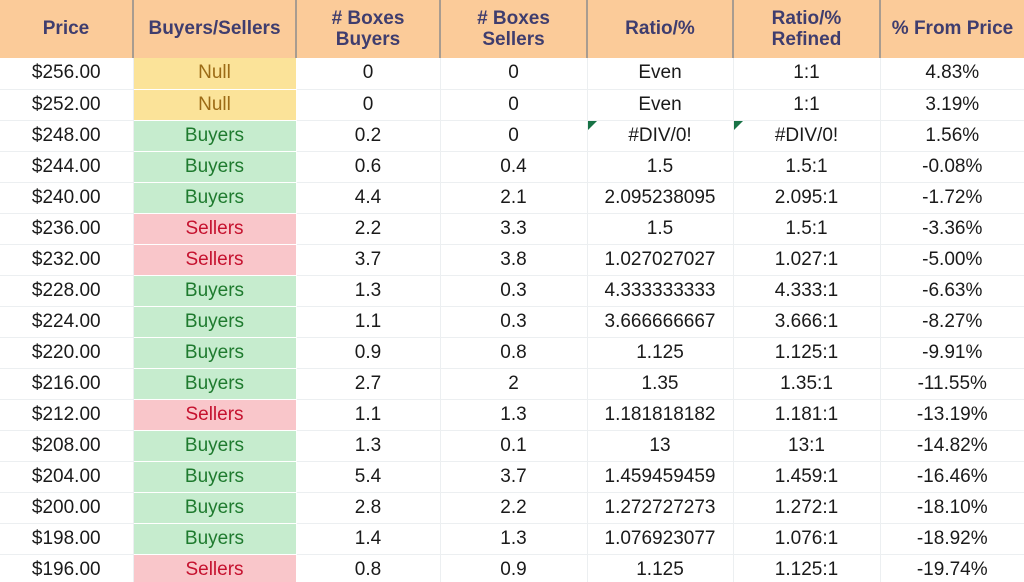 Image resolution: width=1024 pixels, height=582 pixels. What do you see at coordinates (660, 29) in the screenshot?
I see `column-header-ratio: Ratio/%` at bounding box center [660, 29].